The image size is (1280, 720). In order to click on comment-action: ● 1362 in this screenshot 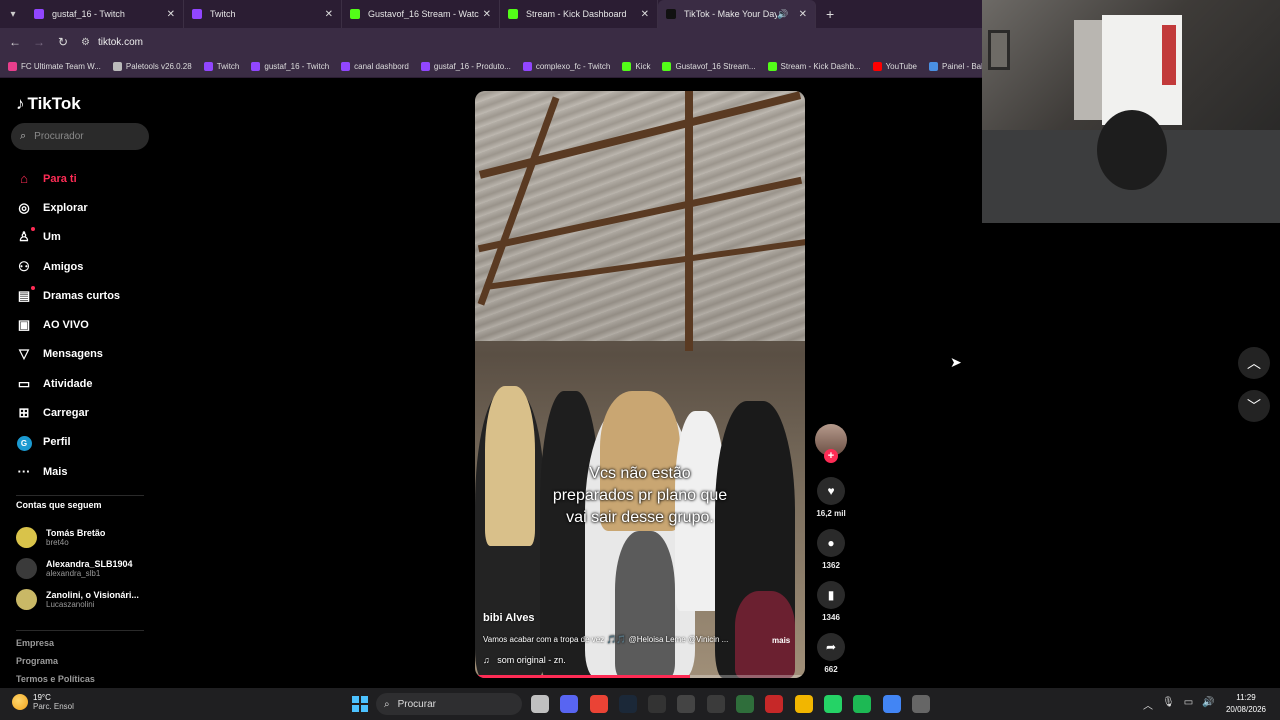, I will do `click(831, 549)`.